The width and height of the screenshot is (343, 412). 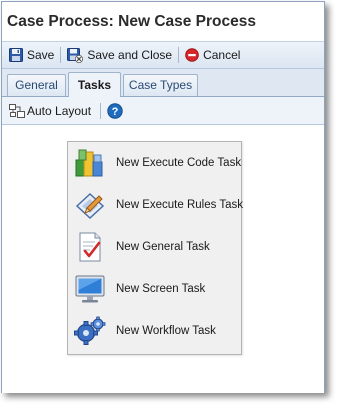 I want to click on save-and-close-button: Save and Close, so click(x=119, y=55).